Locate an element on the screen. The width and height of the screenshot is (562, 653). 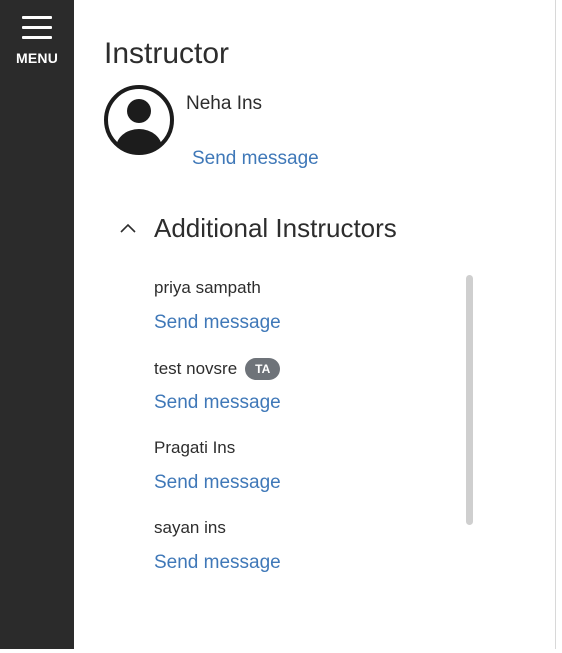
instructor-list-item: priya sampath Send message is located at coordinates (316, 310).